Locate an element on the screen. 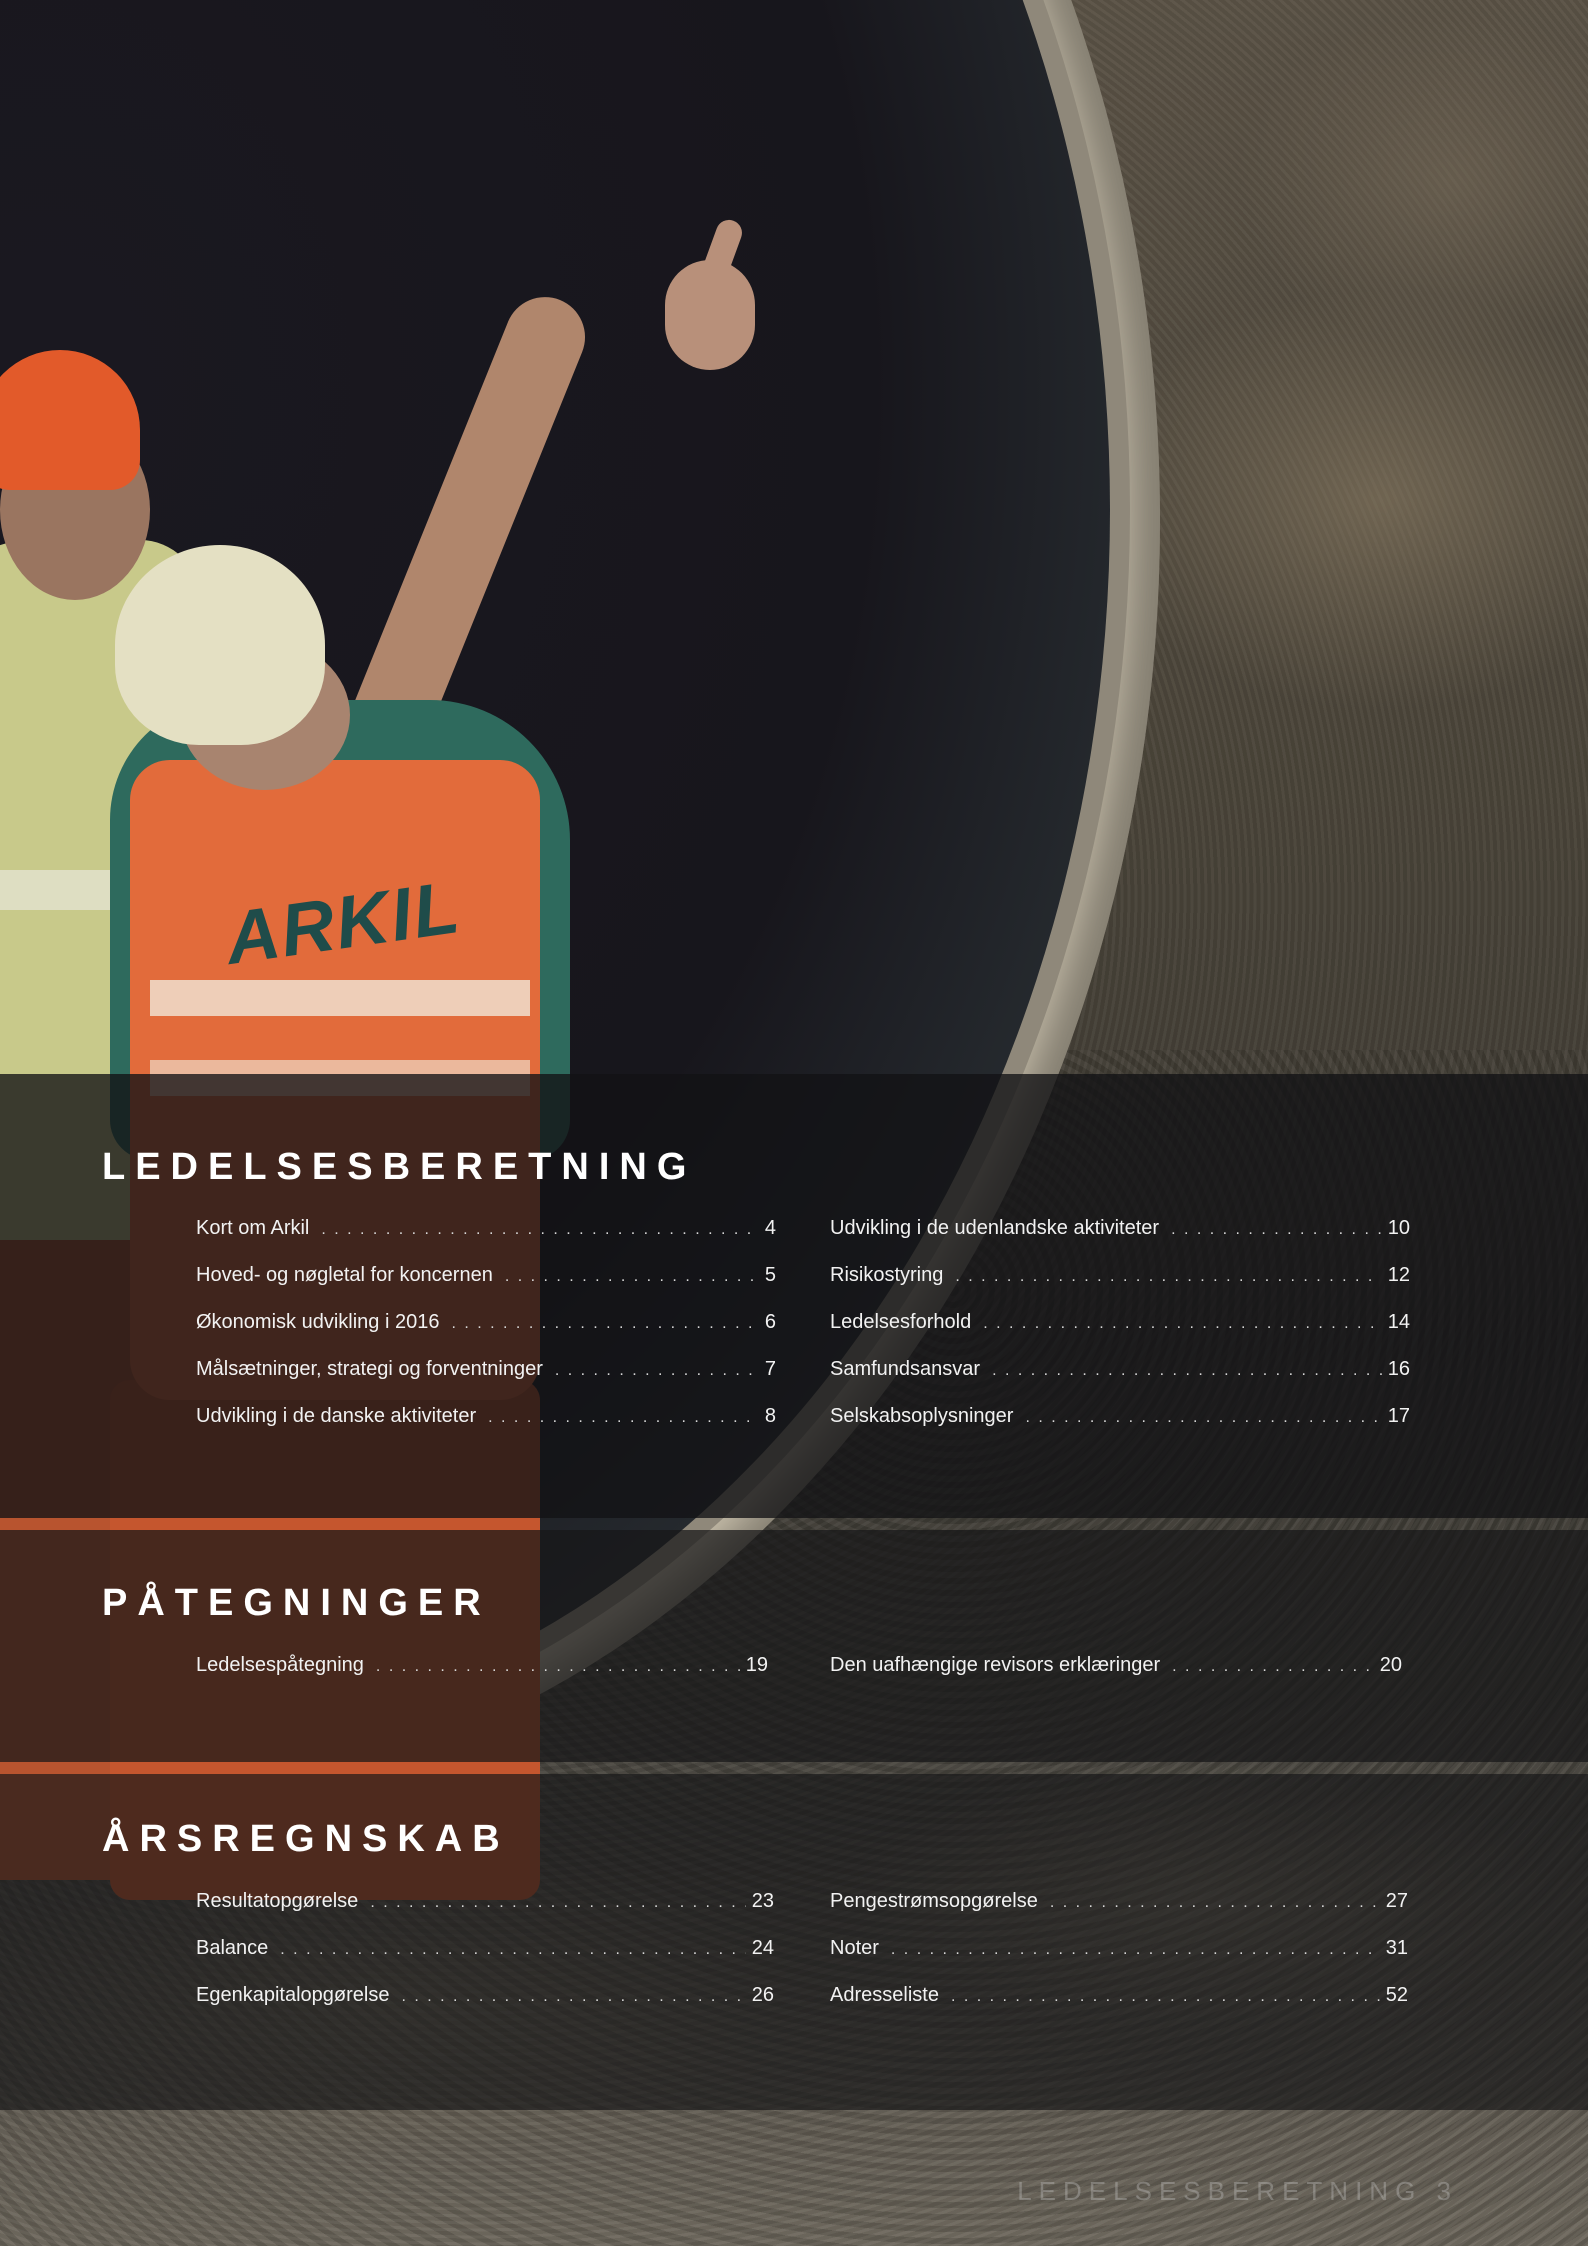 This screenshot has width=1588, height=2246. toc-entry: Adresseliste 52 is located at coordinates (1119, 1999).